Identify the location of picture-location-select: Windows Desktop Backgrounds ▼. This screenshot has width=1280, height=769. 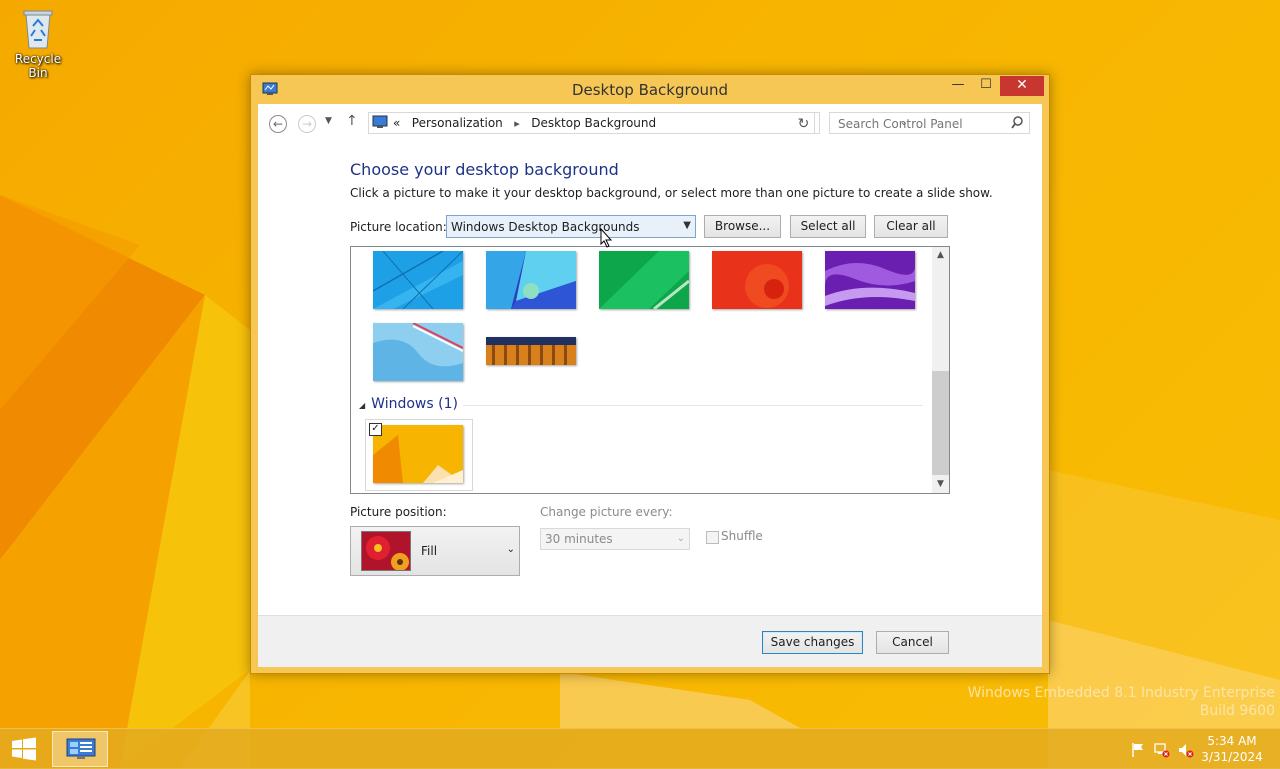
(571, 226).